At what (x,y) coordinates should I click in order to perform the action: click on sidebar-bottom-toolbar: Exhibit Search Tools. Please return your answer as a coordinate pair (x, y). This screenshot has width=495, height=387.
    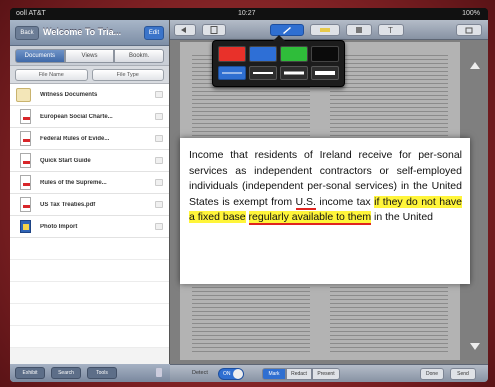
    Looking at the image, I should click on (90, 373).